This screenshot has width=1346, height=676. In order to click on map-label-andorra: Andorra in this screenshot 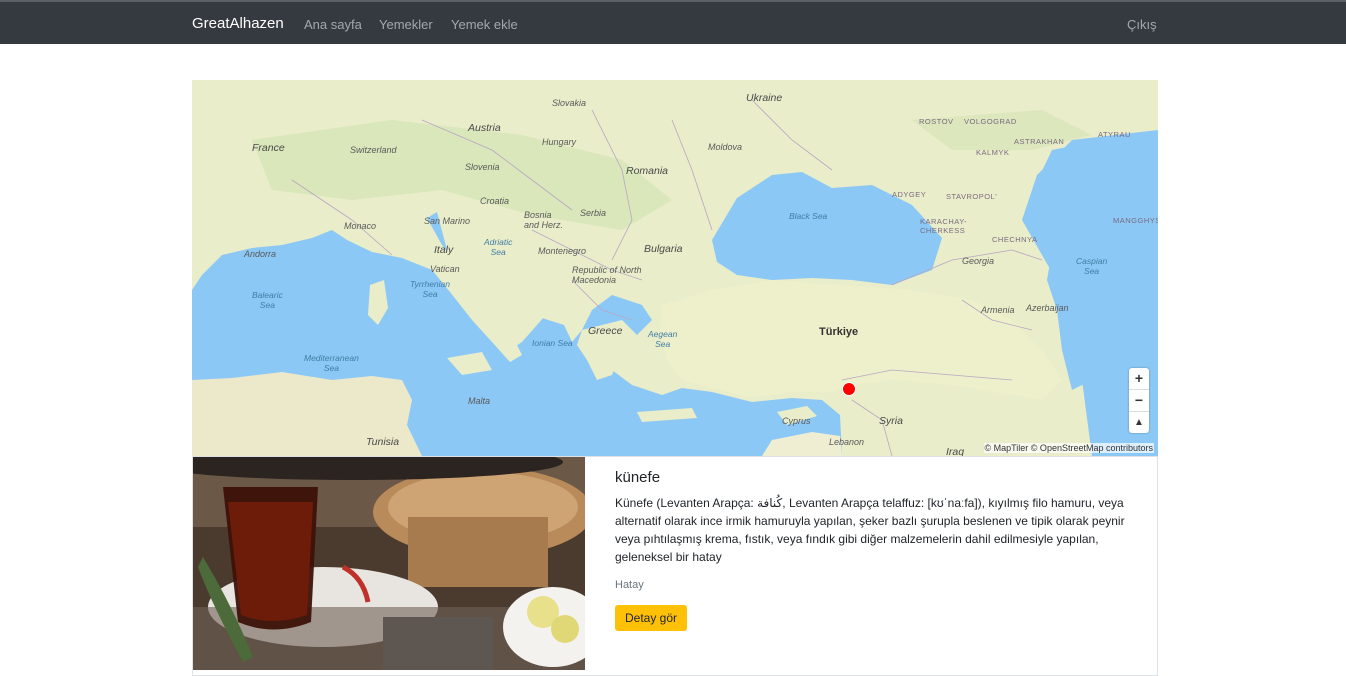, I will do `click(260, 254)`.